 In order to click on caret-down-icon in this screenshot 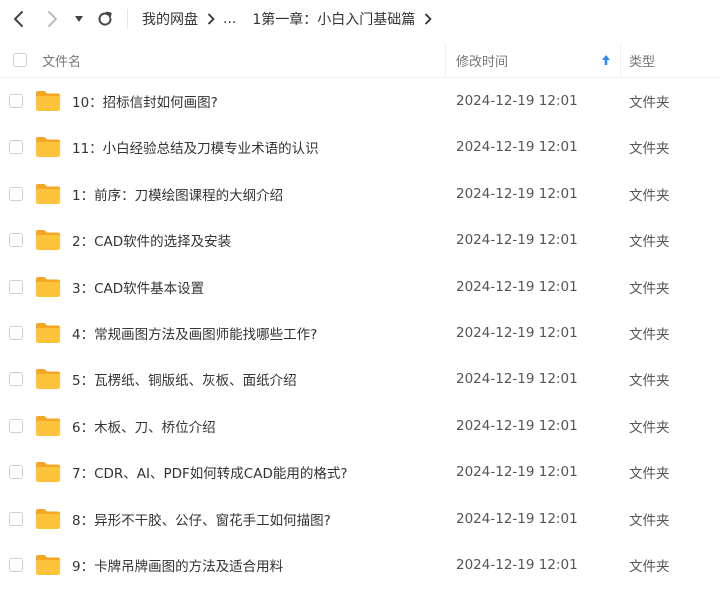, I will do `click(79, 19)`.